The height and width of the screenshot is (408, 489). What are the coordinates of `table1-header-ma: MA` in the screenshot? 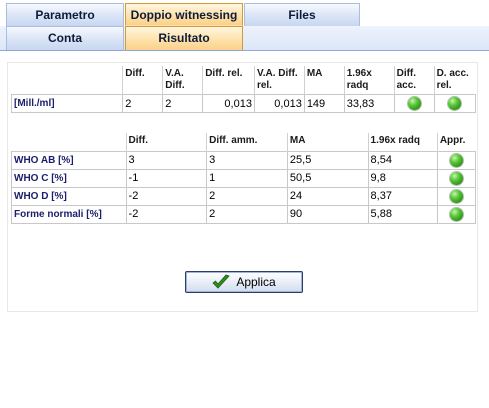 It's located at (324, 80).